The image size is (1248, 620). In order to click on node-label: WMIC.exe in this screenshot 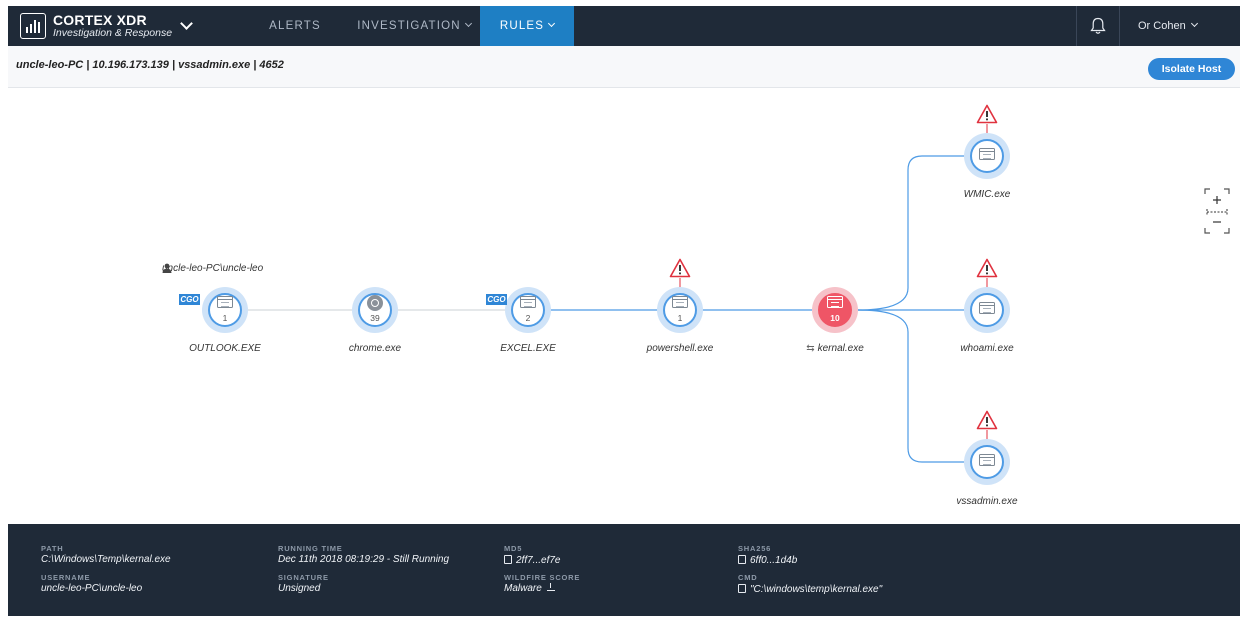, I will do `click(987, 194)`.